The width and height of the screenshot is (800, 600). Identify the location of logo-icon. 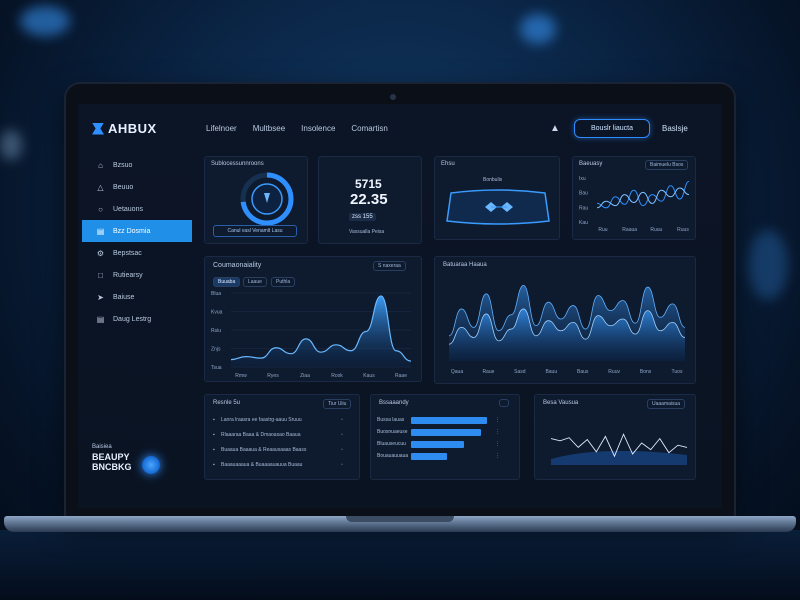
(98, 128).